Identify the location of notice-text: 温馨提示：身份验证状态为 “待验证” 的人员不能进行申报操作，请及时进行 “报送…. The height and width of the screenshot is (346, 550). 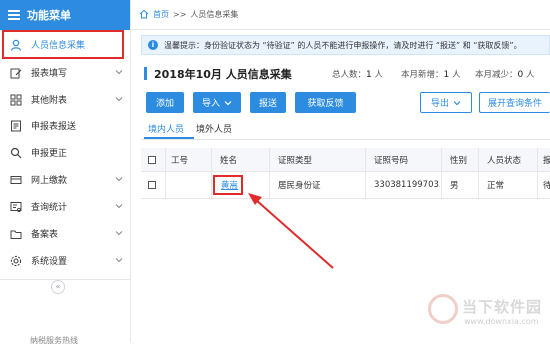
(343, 45).